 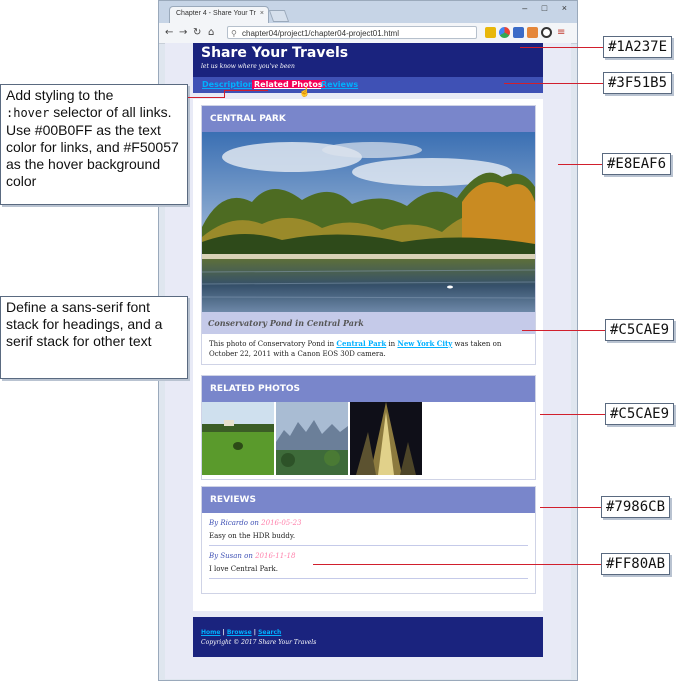 I want to click on site-tagline: let us know where you've been, so click(x=248, y=66).